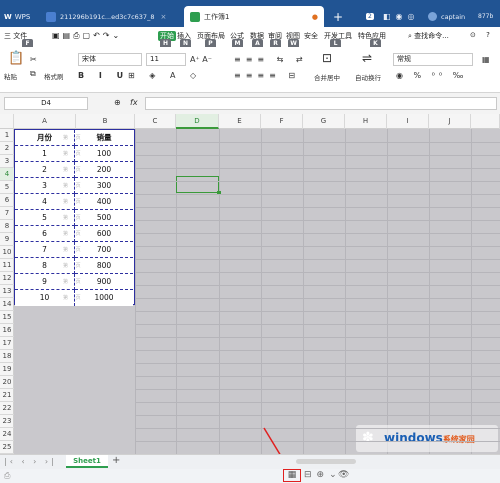 The width and height of the screenshot is (500, 483). What do you see at coordinates (431, 76) in the screenshot?
I see `number-buttons: ◉ % ⁰⁰ ‰` at bounding box center [431, 76].